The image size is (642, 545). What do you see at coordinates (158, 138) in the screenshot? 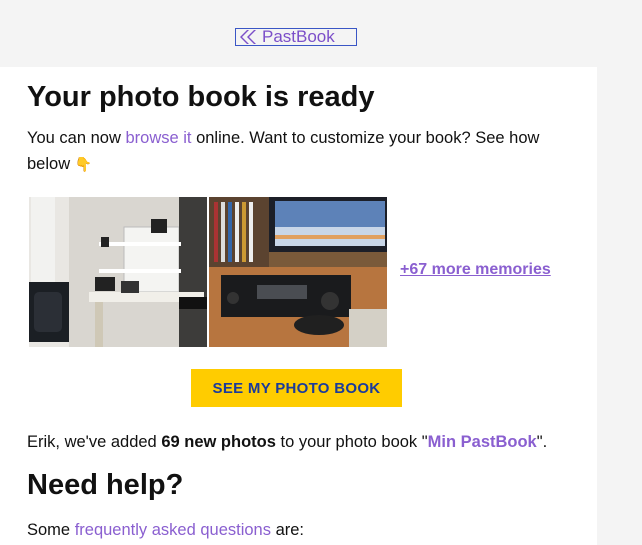
I see `browse-link: browse it` at bounding box center [158, 138].